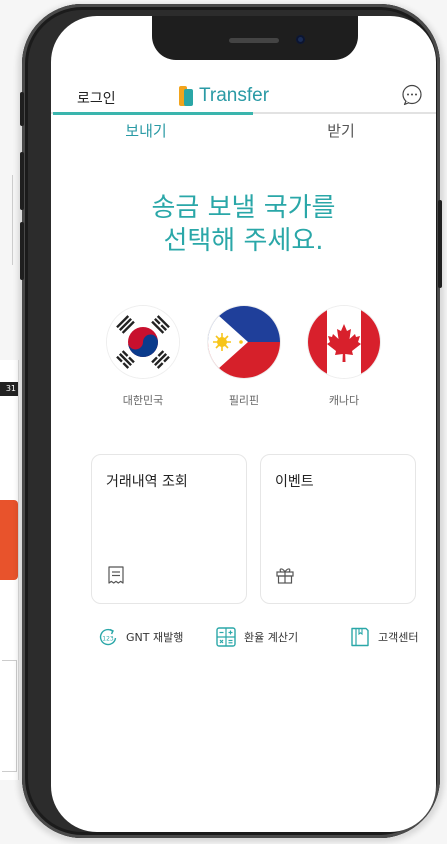 This screenshot has height=844, width=447. What do you see at coordinates (271, 637) in the screenshot?
I see `exchange-calculator-label: 환율 계산기` at bounding box center [271, 637].